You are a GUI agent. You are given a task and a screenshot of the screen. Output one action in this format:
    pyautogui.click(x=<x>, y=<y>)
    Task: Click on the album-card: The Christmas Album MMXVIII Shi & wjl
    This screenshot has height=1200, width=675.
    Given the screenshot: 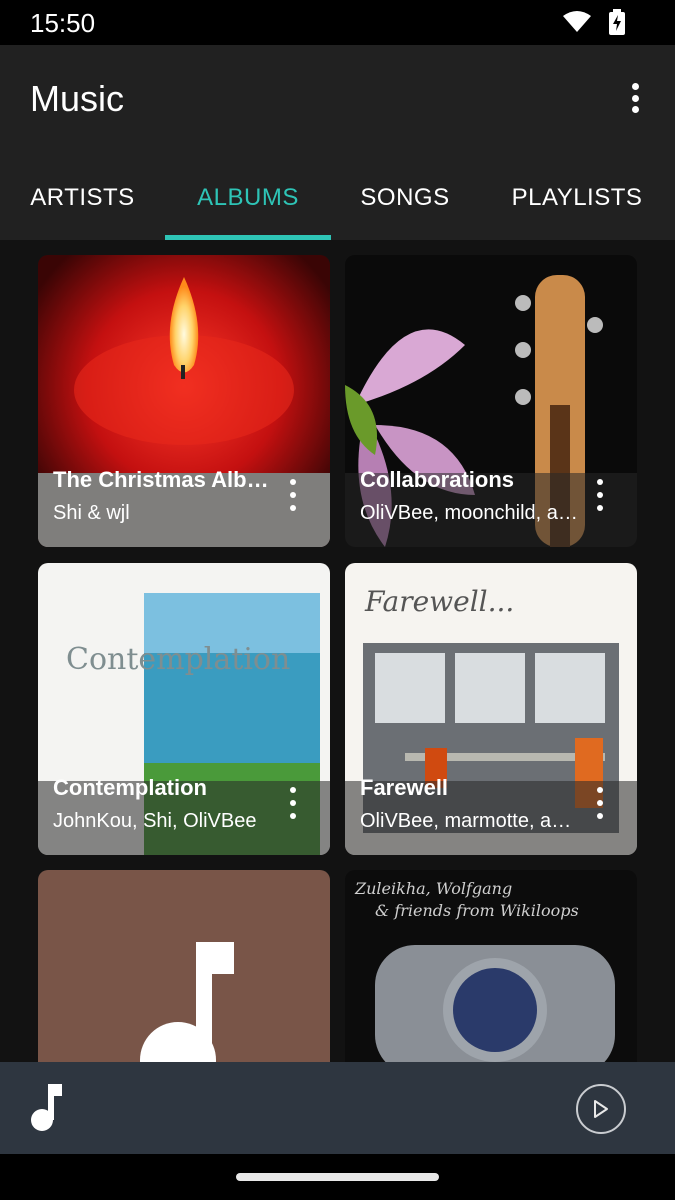 What is the action you would take?
    pyautogui.click(x=184, y=401)
    